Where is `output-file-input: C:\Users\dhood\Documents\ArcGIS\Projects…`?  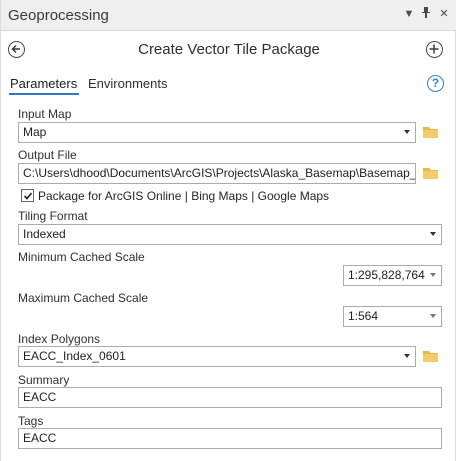
output-file-input: C:\Users\dhood\Documents\ArcGIS\Projects… is located at coordinates (217, 173).